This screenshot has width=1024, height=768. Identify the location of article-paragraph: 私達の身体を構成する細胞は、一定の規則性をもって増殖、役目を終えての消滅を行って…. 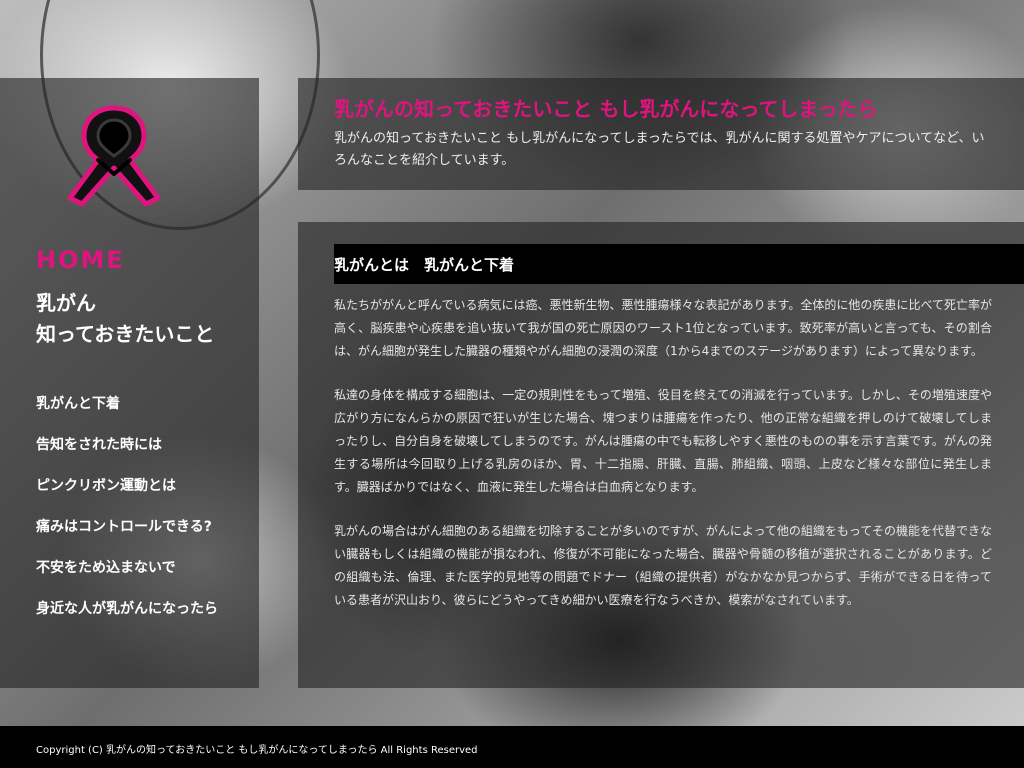
(663, 441).